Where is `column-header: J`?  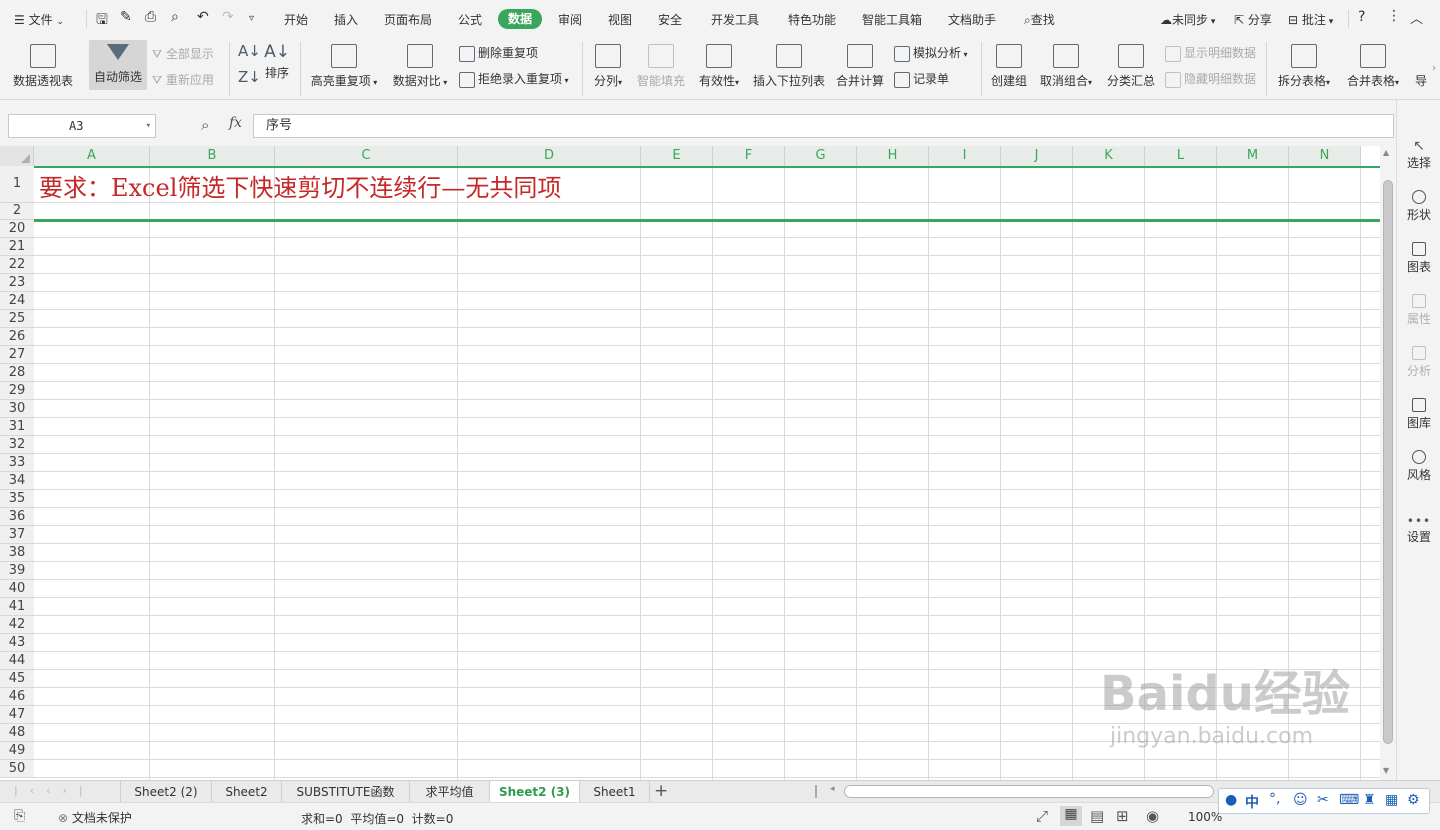 column-header: J is located at coordinates (1037, 156).